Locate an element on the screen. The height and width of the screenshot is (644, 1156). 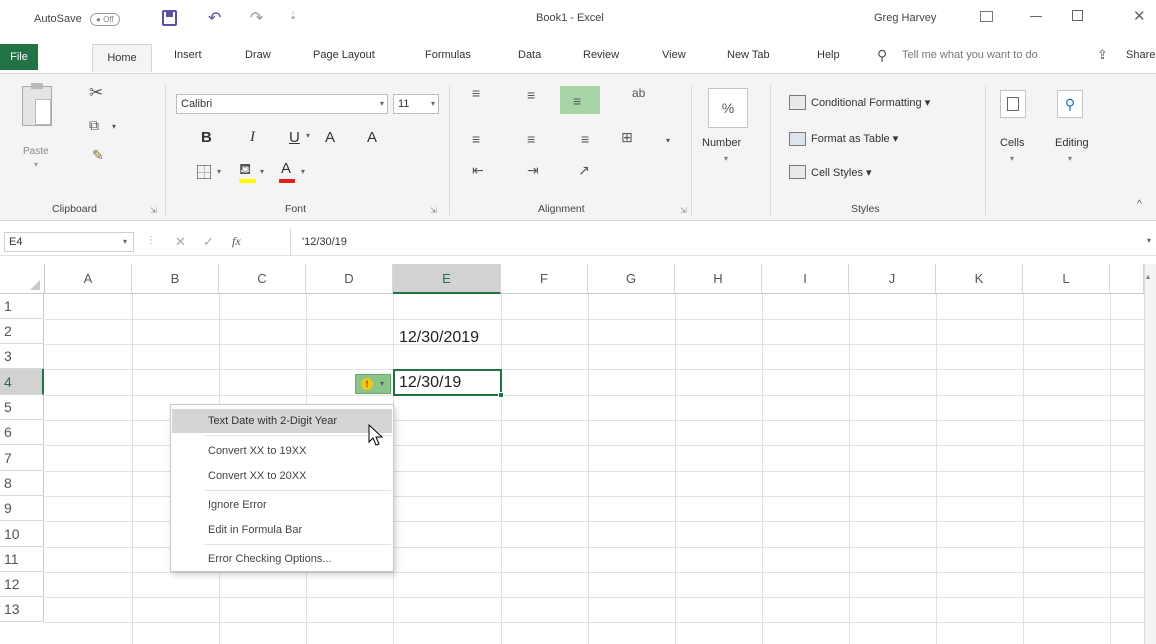
ribbon-display-options-icon is located at coordinates (986, 16).